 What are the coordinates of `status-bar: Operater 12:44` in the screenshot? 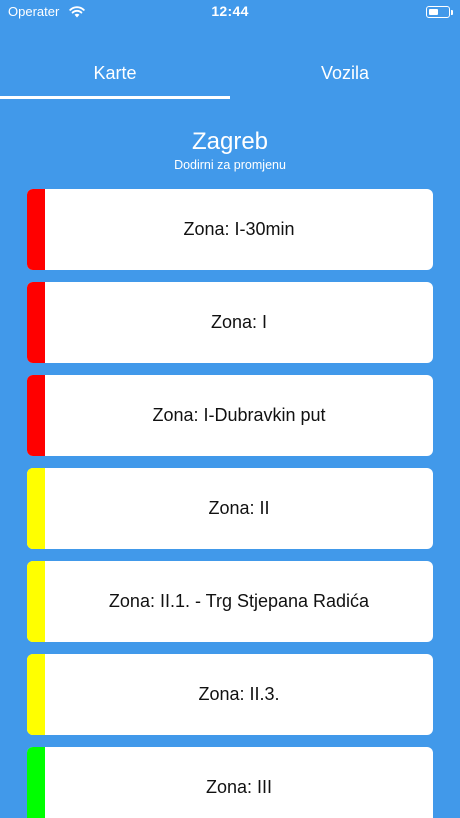 It's located at (230, 12).